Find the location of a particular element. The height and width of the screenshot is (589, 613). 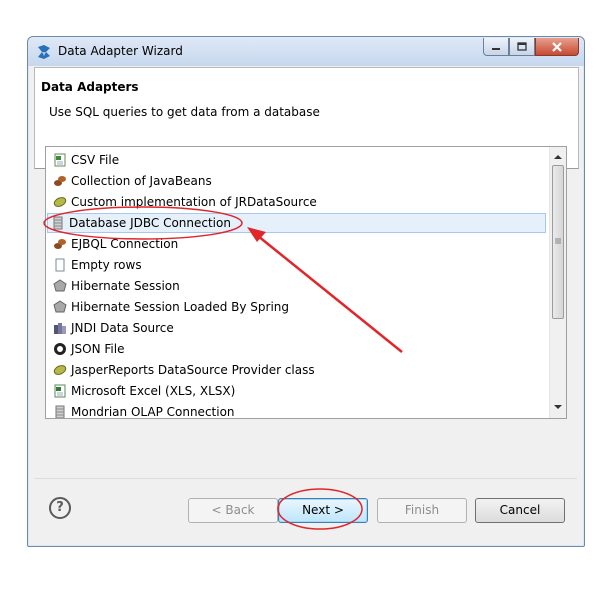

vertical-scrollbar is located at coordinates (557, 282).